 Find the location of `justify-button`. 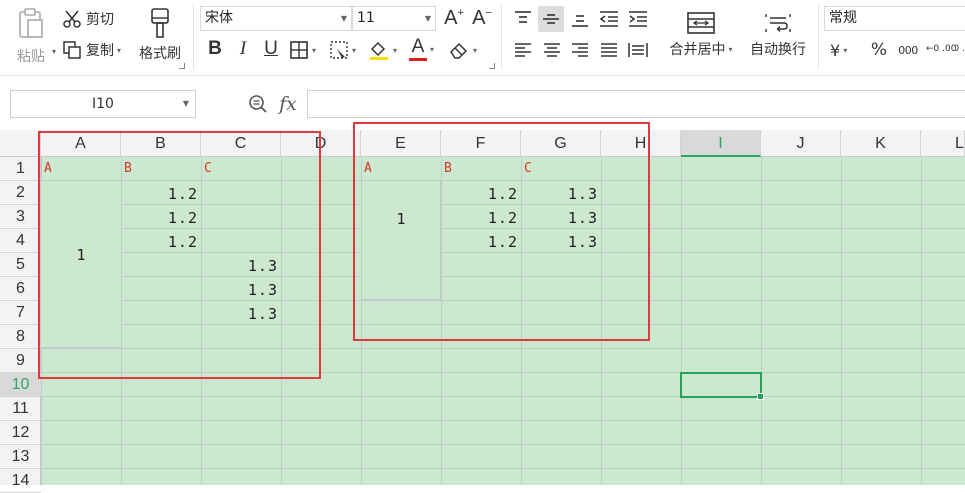

justify-button is located at coordinates (609, 50).